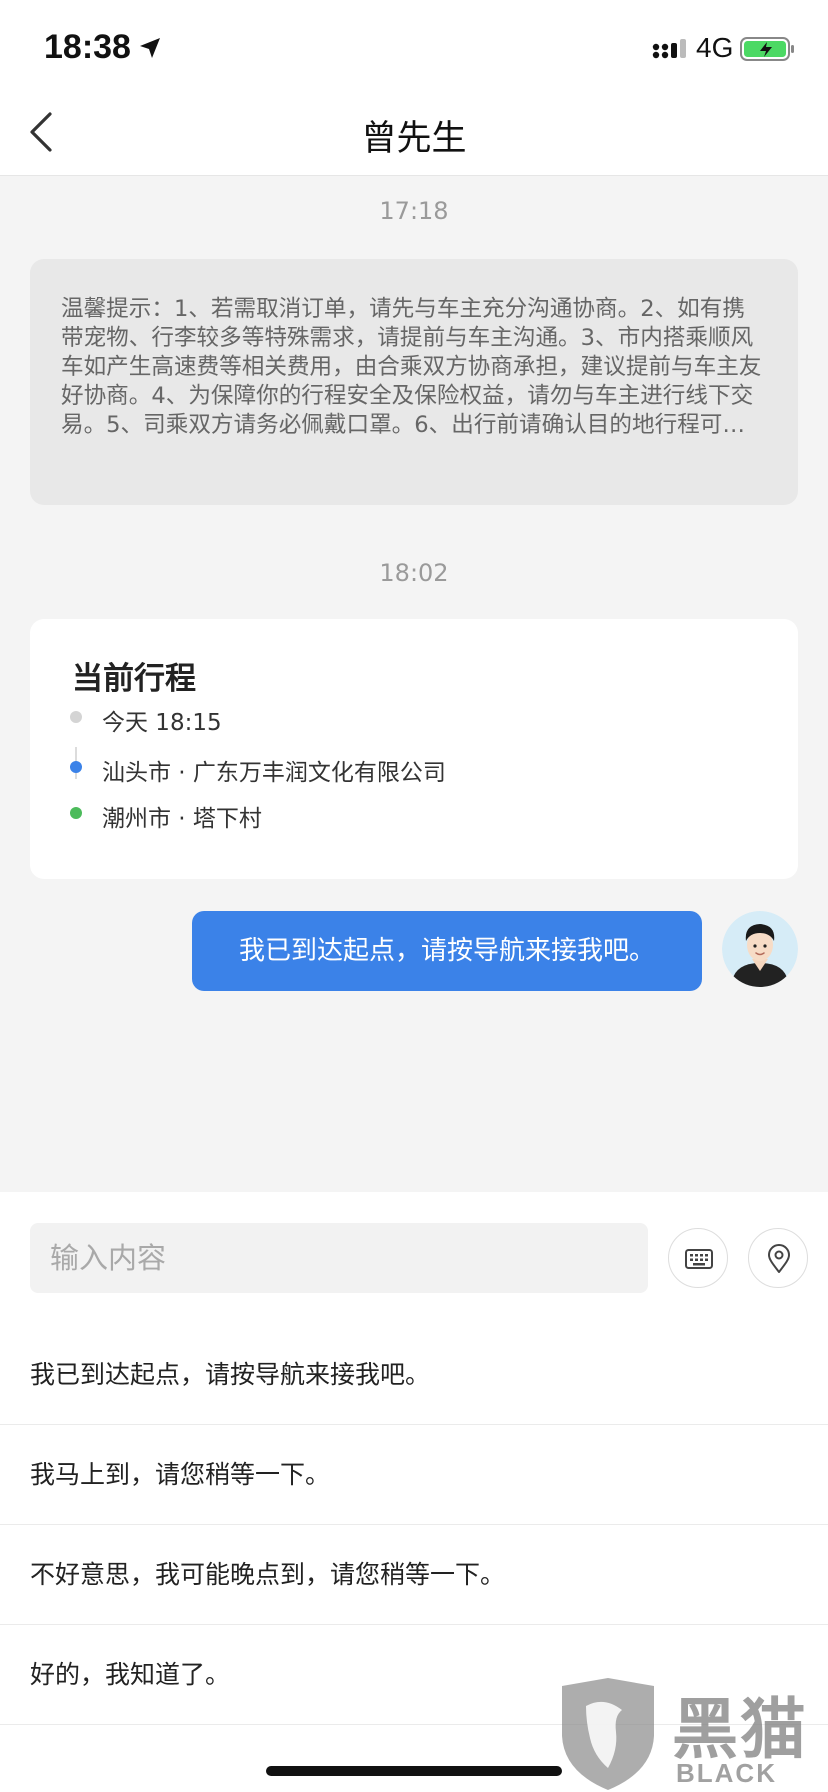  I want to click on start-point-dot-icon, so click(76, 767).